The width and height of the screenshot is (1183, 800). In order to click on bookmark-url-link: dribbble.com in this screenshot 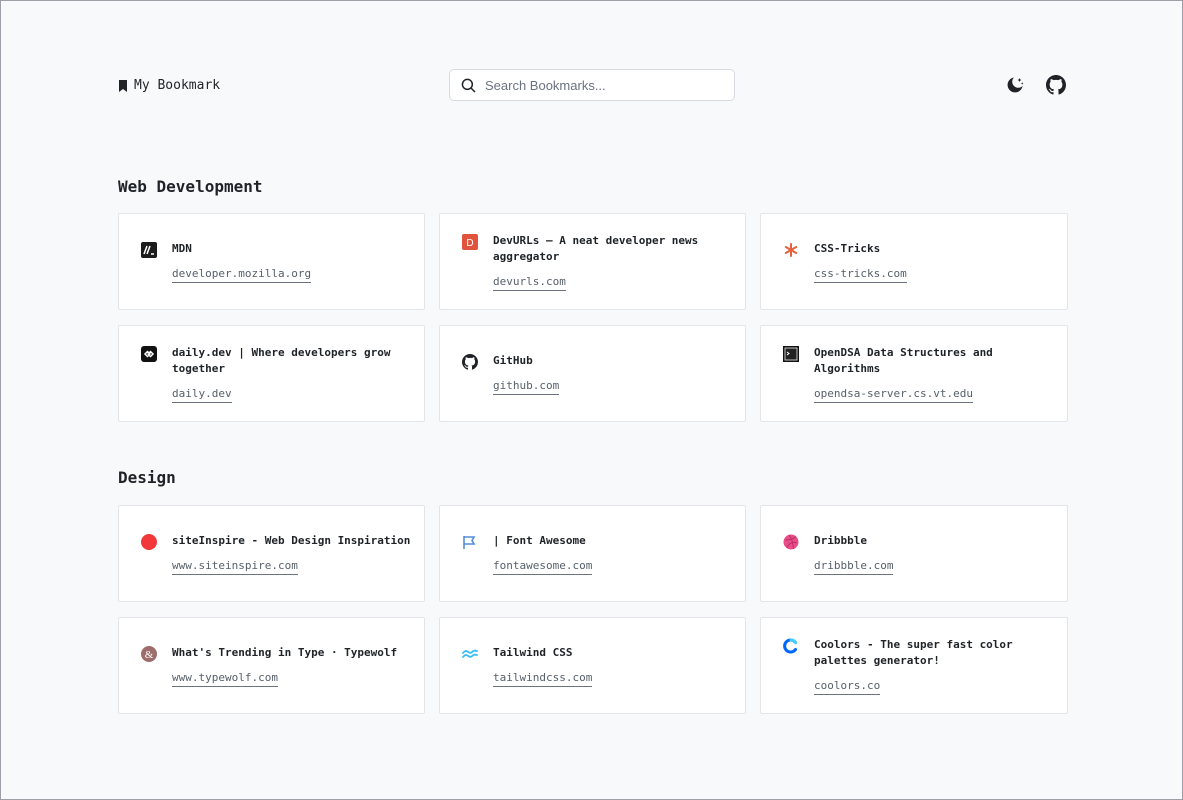, I will do `click(854, 567)`.